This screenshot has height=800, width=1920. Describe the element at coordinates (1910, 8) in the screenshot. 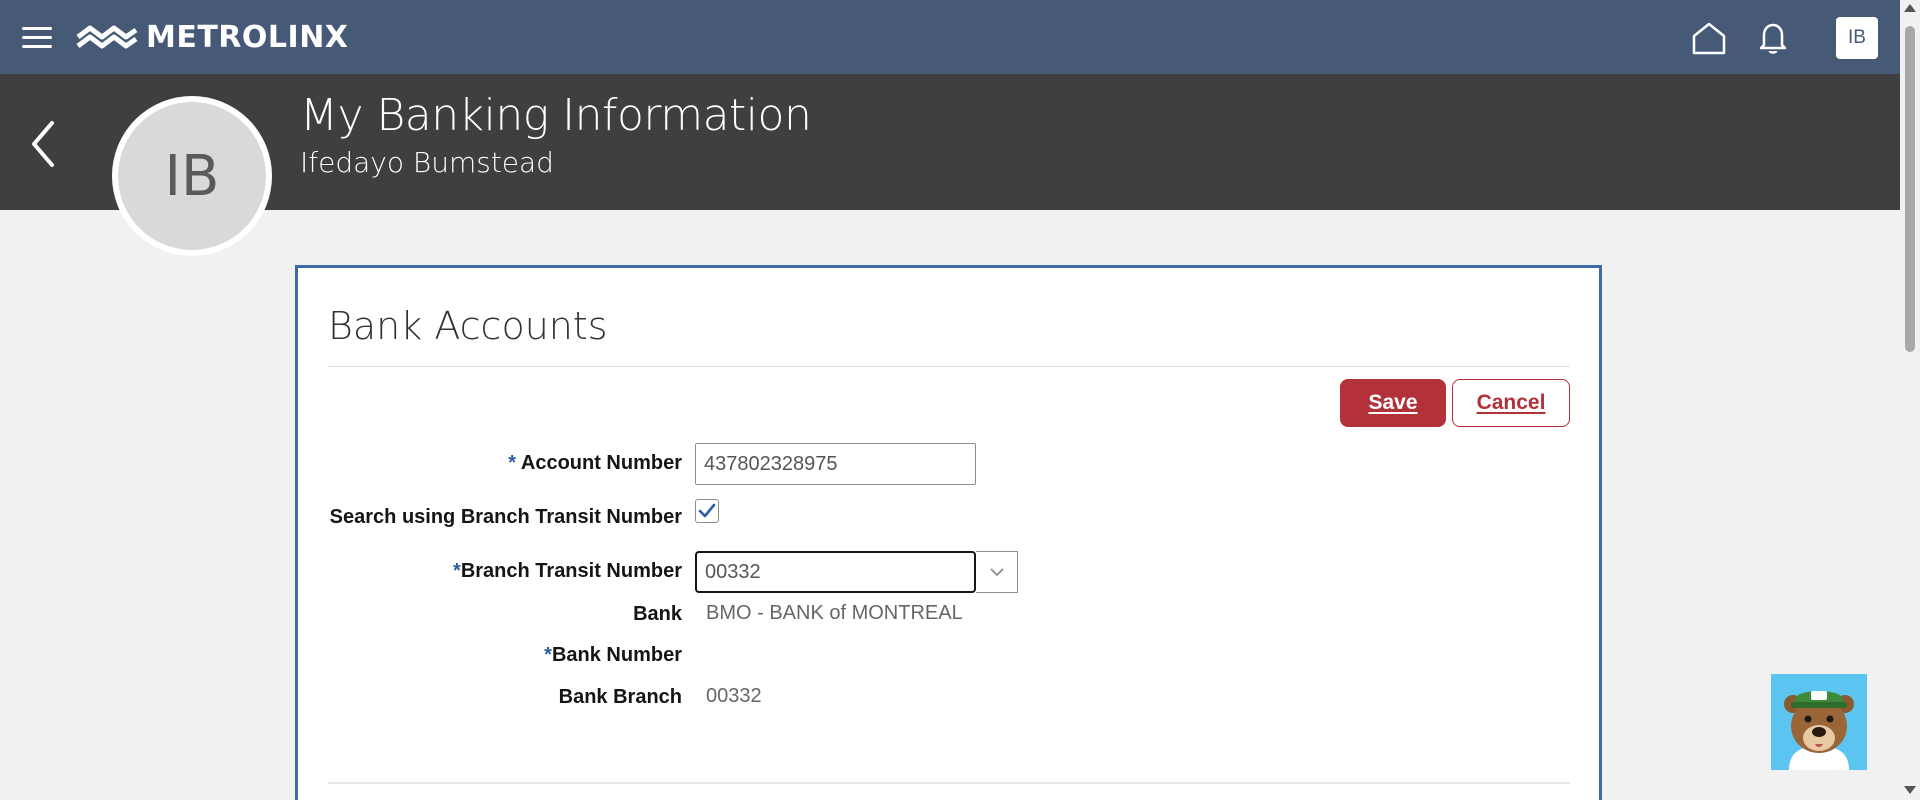

I see `scroll-up-arrow-icon` at that location.